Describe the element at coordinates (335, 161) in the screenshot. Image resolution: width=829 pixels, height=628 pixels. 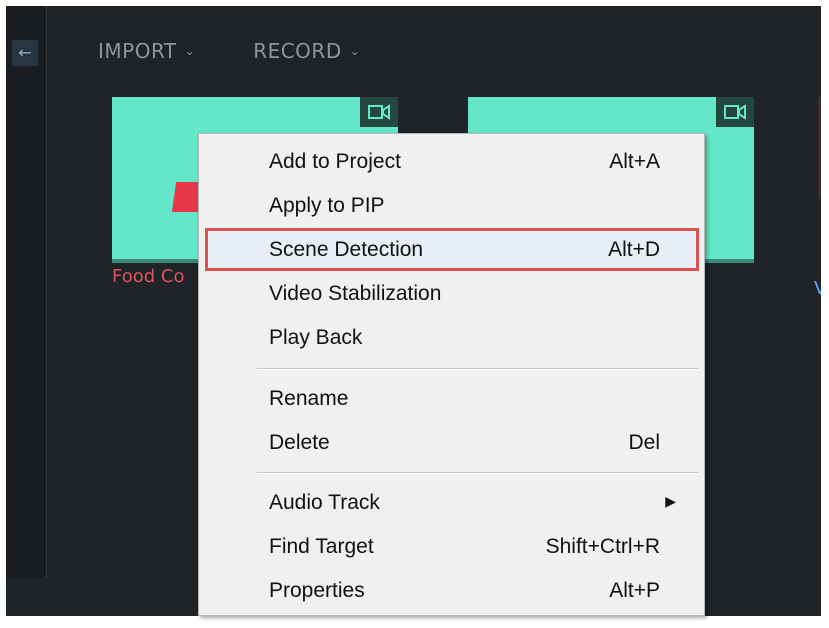
I see `menu-item-label: Add to Project` at that location.